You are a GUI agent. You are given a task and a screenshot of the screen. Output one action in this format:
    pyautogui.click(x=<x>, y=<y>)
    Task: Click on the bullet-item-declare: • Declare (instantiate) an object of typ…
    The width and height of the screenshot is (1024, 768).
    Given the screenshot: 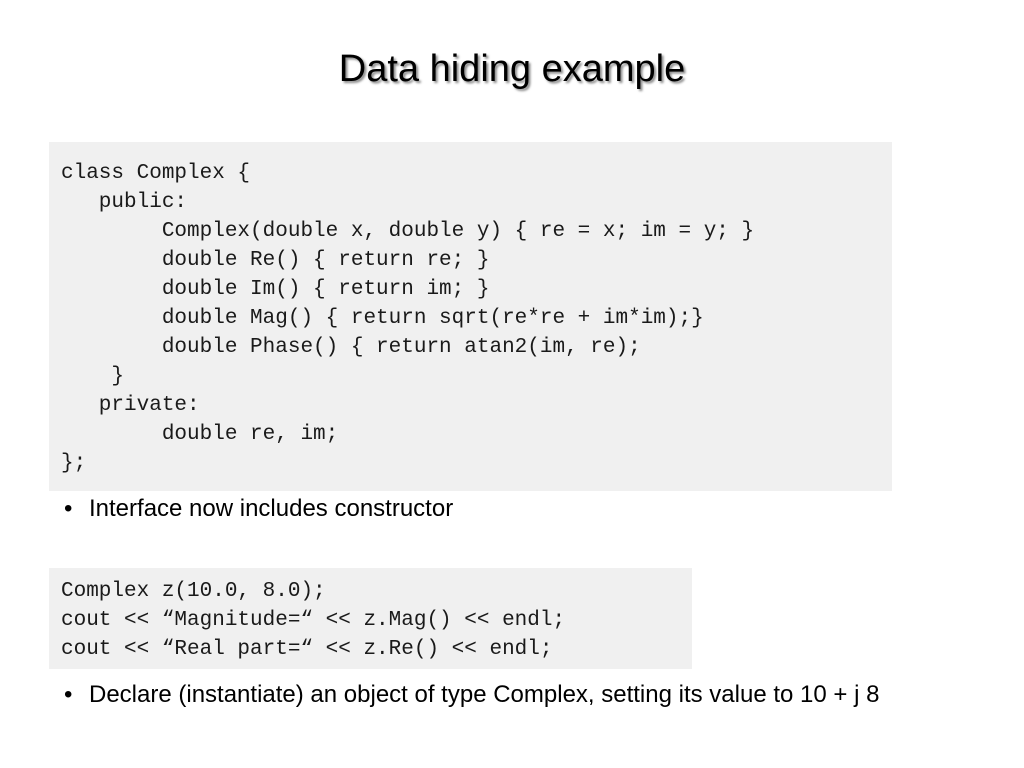 What is the action you would take?
    pyautogui.click(x=503, y=694)
    